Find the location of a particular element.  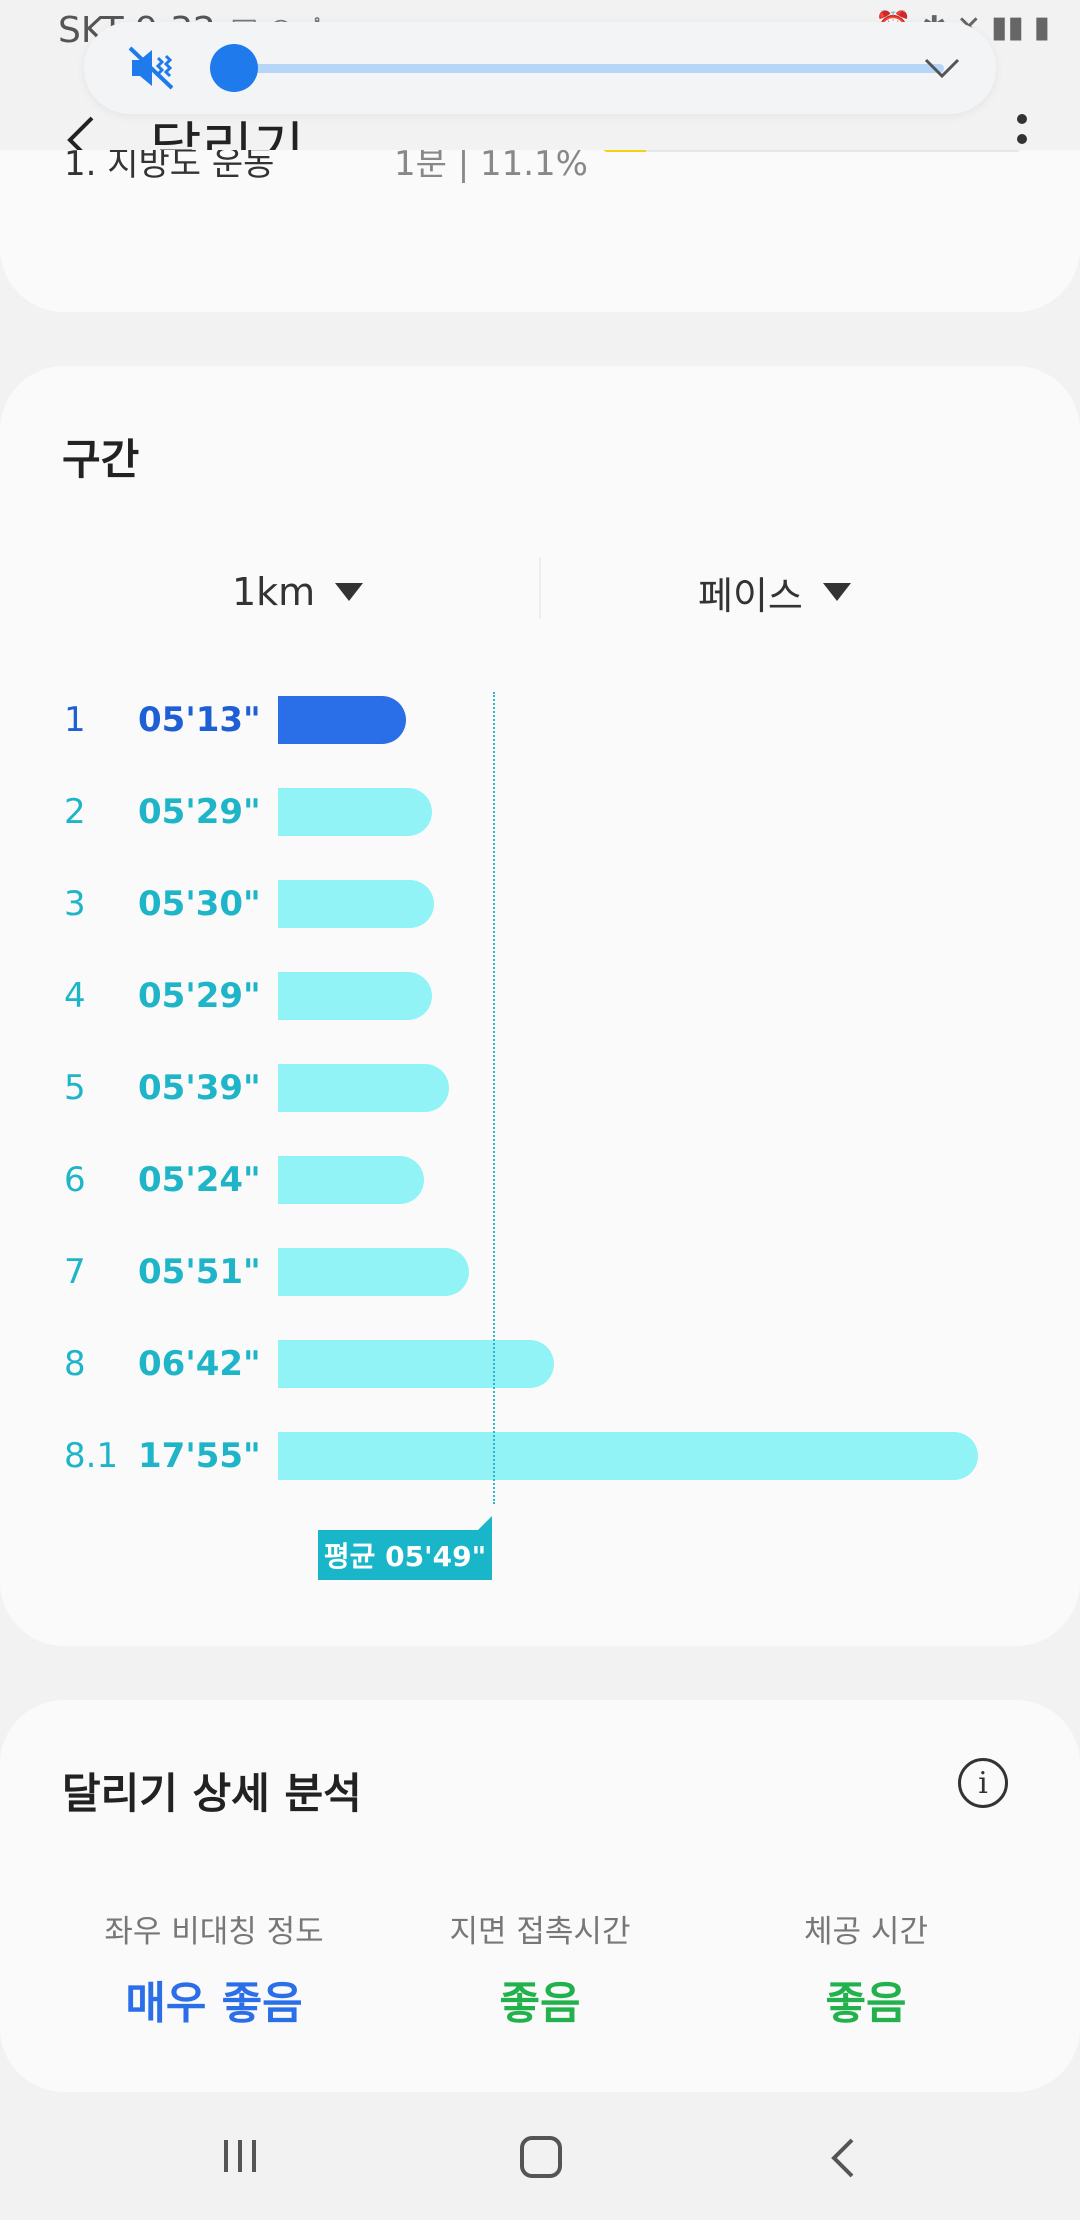

volume-slider-track is located at coordinates (588, 68).